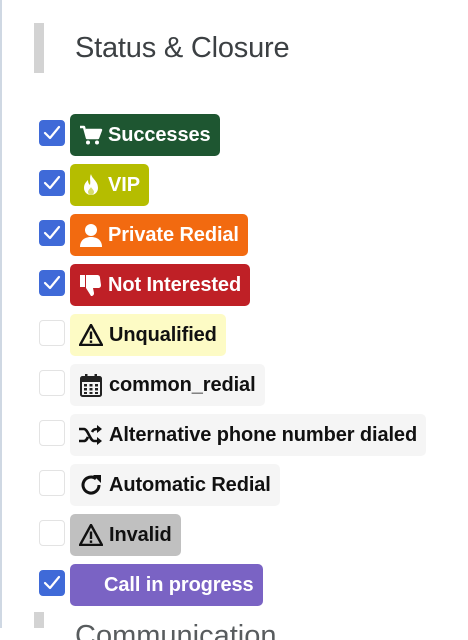 The image size is (468, 640). I want to click on status-tag: common_redial, so click(167, 385).